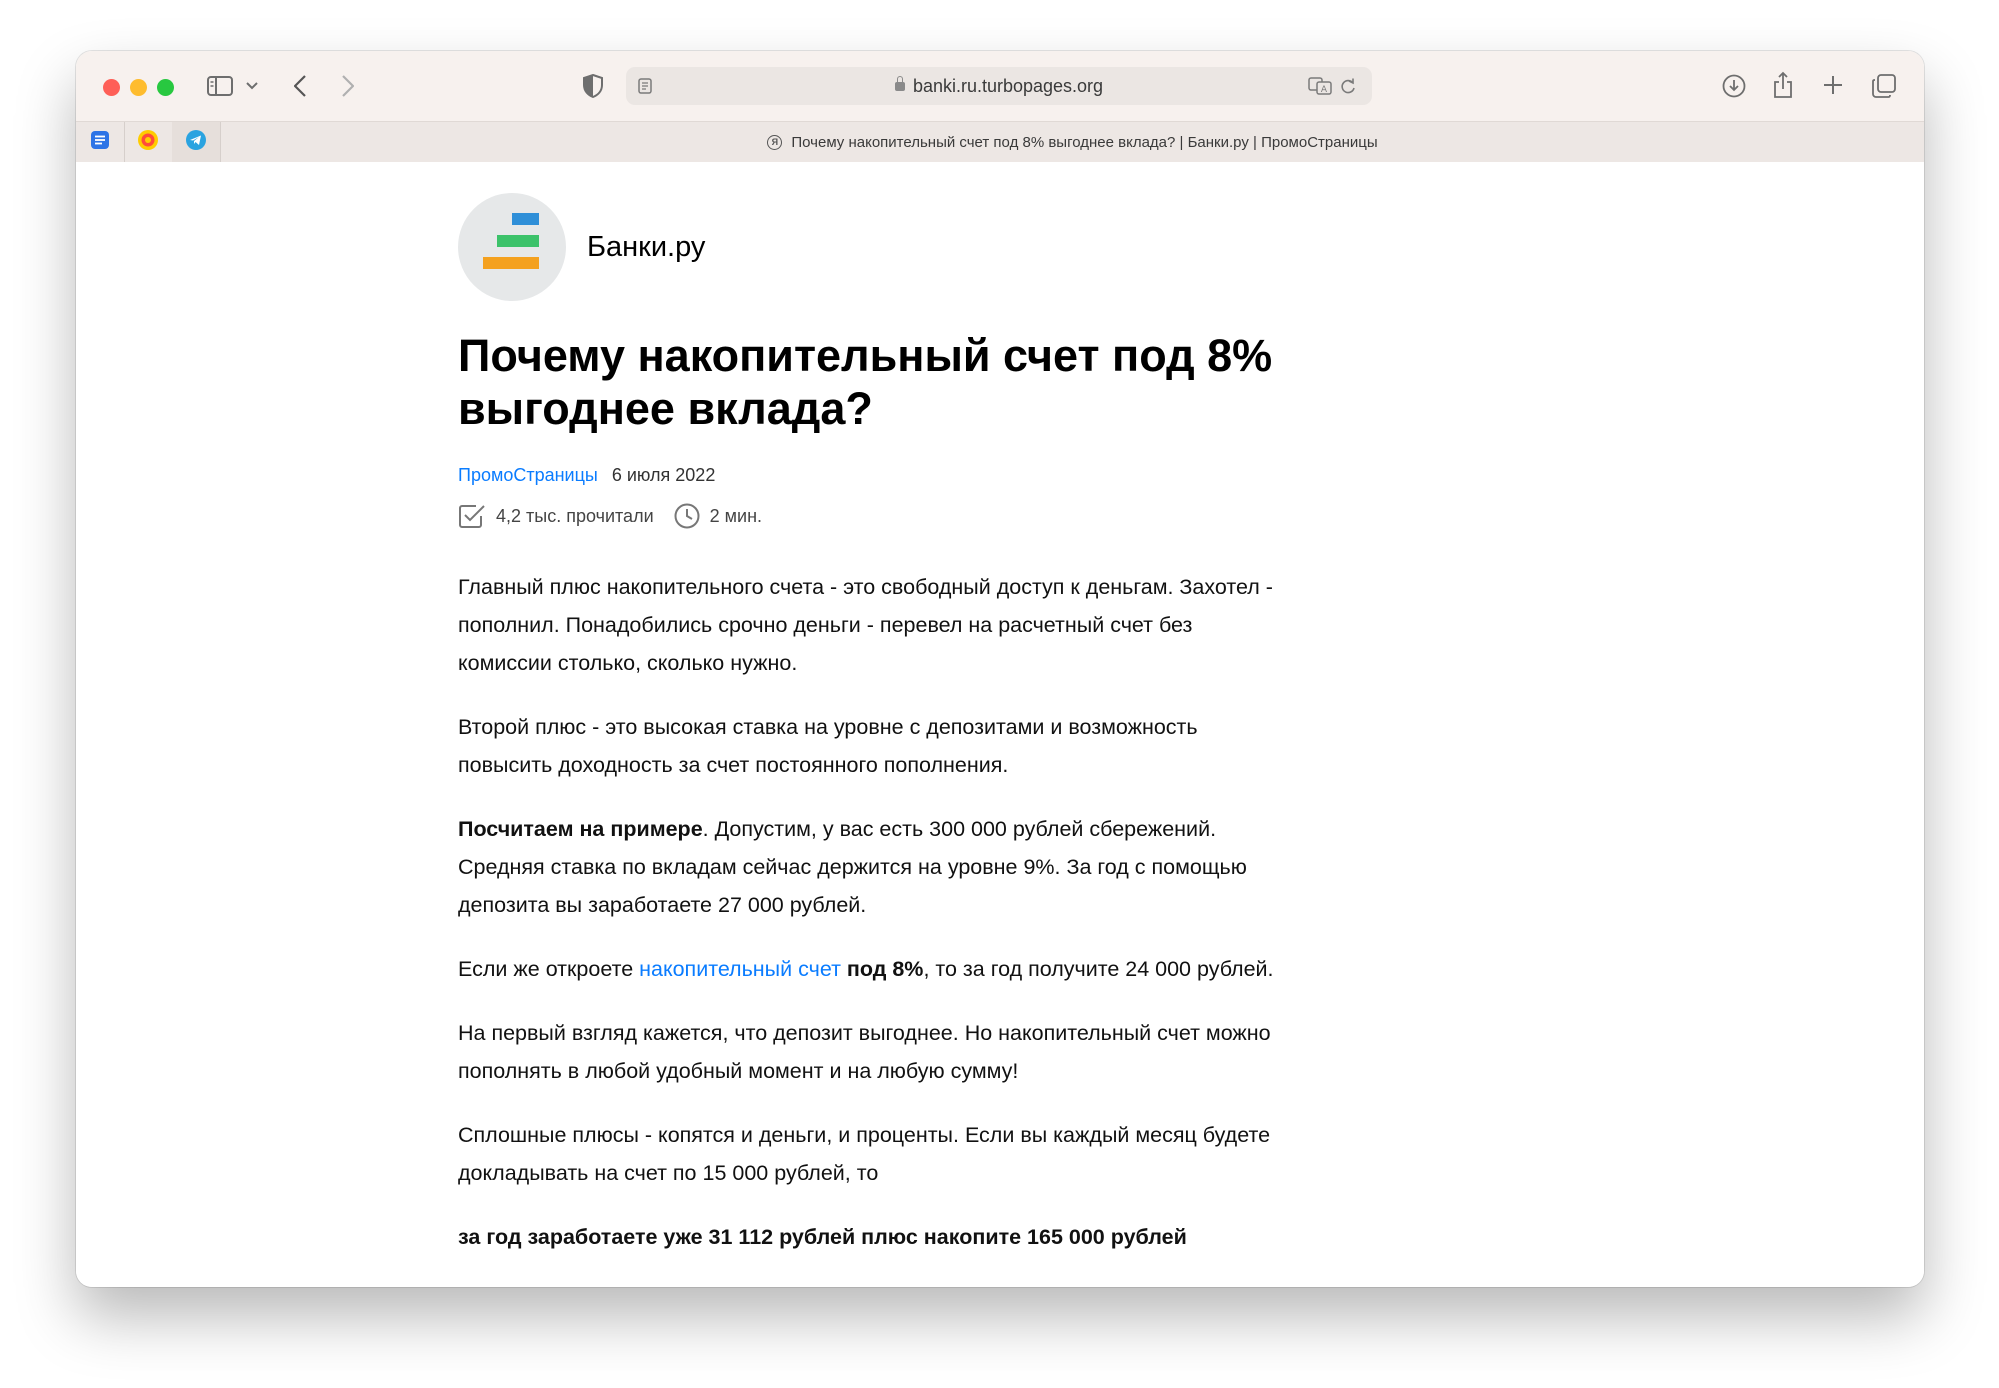 This screenshot has height=1388, width=1999. Describe the element at coordinates (593, 86) in the screenshot. I see `privacy-shield-icon` at that location.